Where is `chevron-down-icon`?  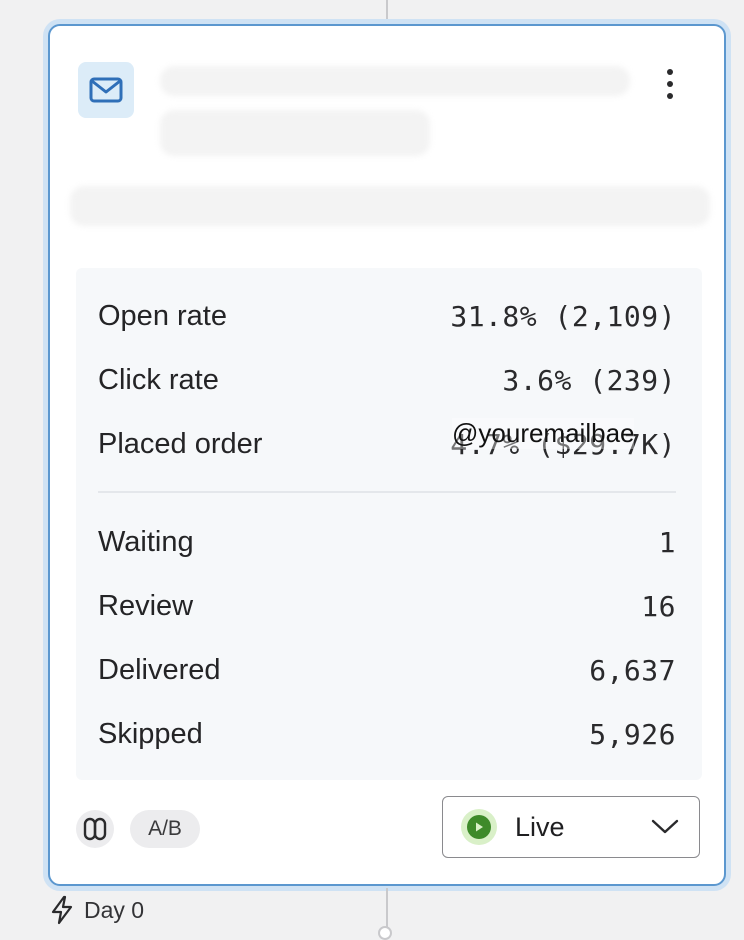 chevron-down-icon is located at coordinates (665, 827).